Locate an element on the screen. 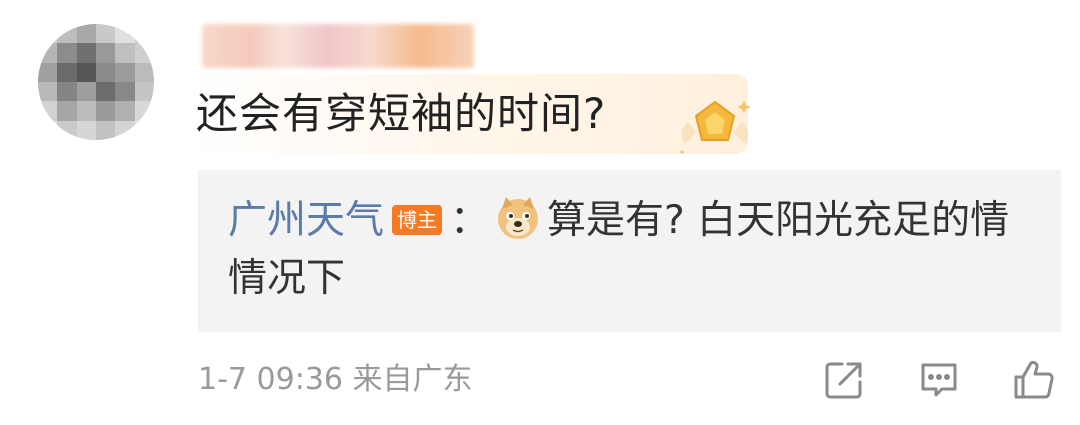 This screenshot has height=425, width=1080. comment-text: 还会有穿短袖的时间? is located at coordinates (401, 113).